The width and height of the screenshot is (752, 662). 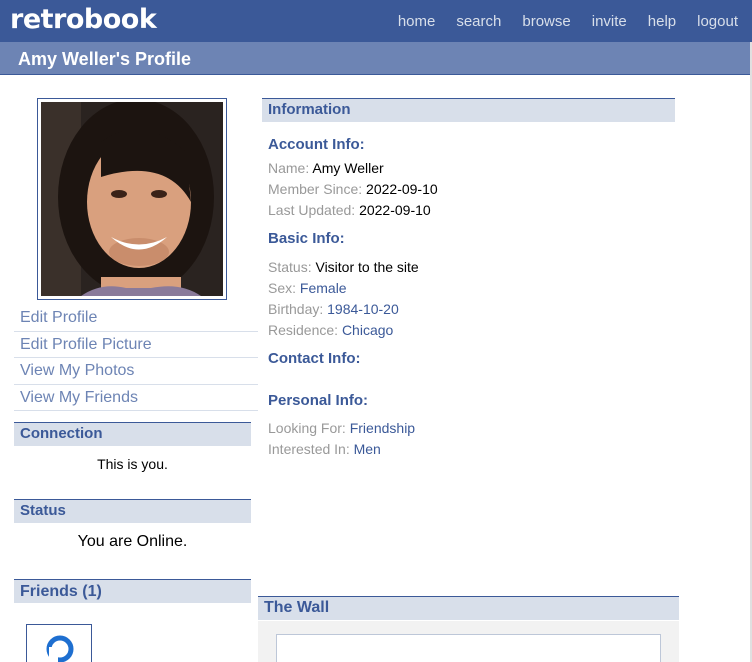 I want to click on looking-for-value-link: Friendship, so click(x=382, y=428).